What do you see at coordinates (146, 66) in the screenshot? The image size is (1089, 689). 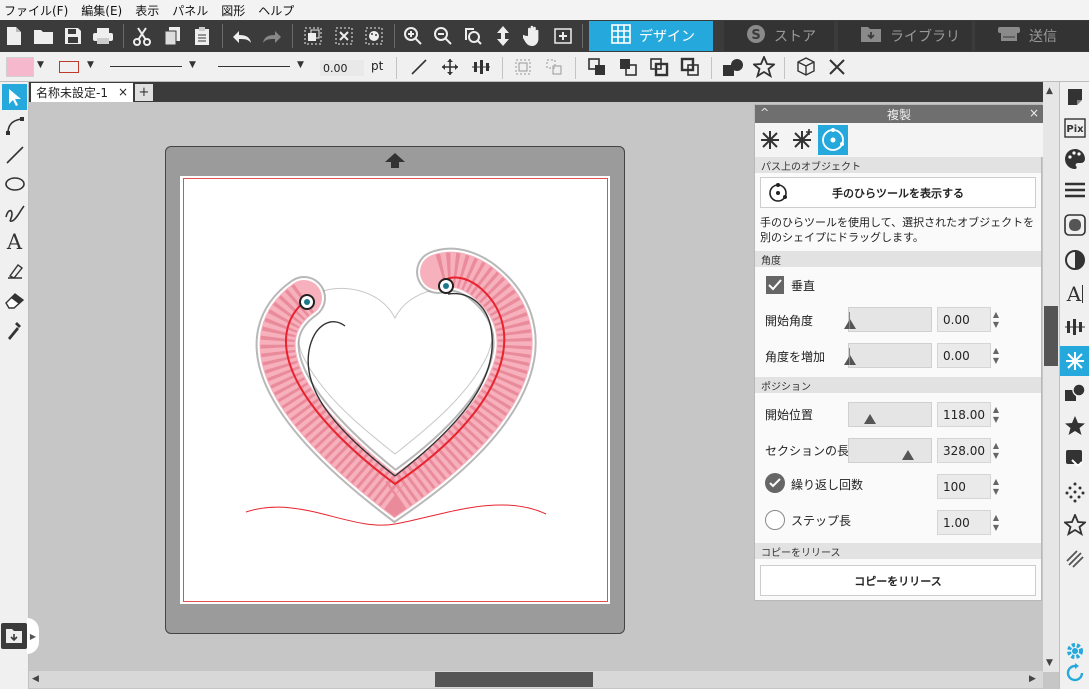 I see `line-style-preview` at bounding box center [146, 66].